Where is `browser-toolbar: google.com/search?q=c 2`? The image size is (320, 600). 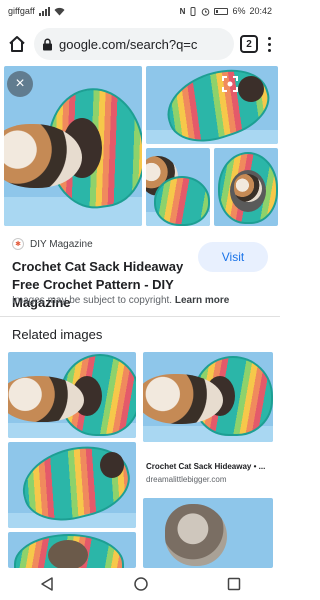 browser-toolbar: google.com/search?q=c 2 is located at coordinates (140, 44).